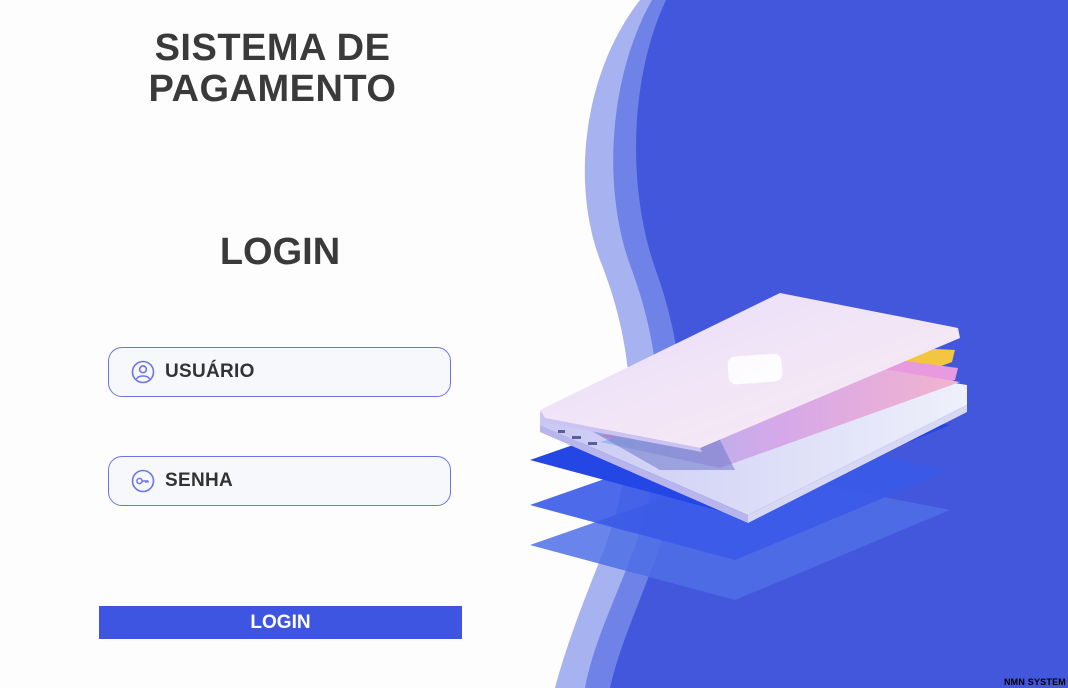  Describe the element at coordinates (280, 252) in the screenshot. I see `login-heading: LOGIN` at that location.